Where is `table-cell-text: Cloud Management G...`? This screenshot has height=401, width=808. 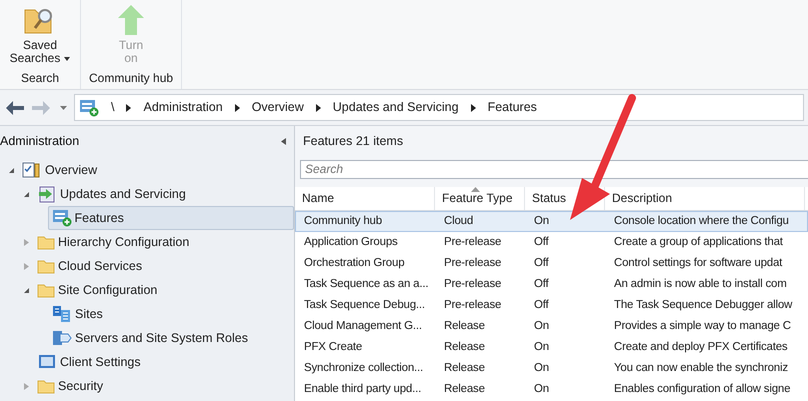 table-cell-text: Cloud Management G... is located at coordinates (363, 326).